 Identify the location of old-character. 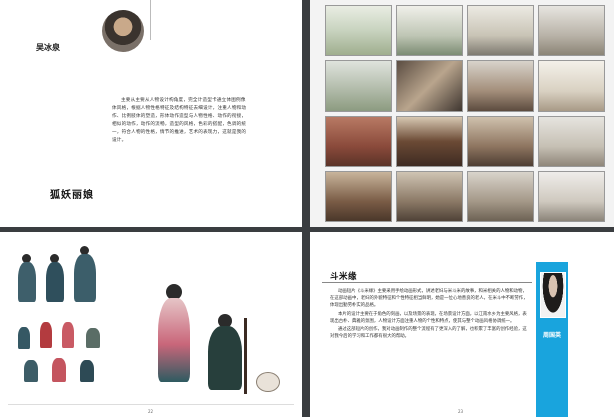
(225, 358).